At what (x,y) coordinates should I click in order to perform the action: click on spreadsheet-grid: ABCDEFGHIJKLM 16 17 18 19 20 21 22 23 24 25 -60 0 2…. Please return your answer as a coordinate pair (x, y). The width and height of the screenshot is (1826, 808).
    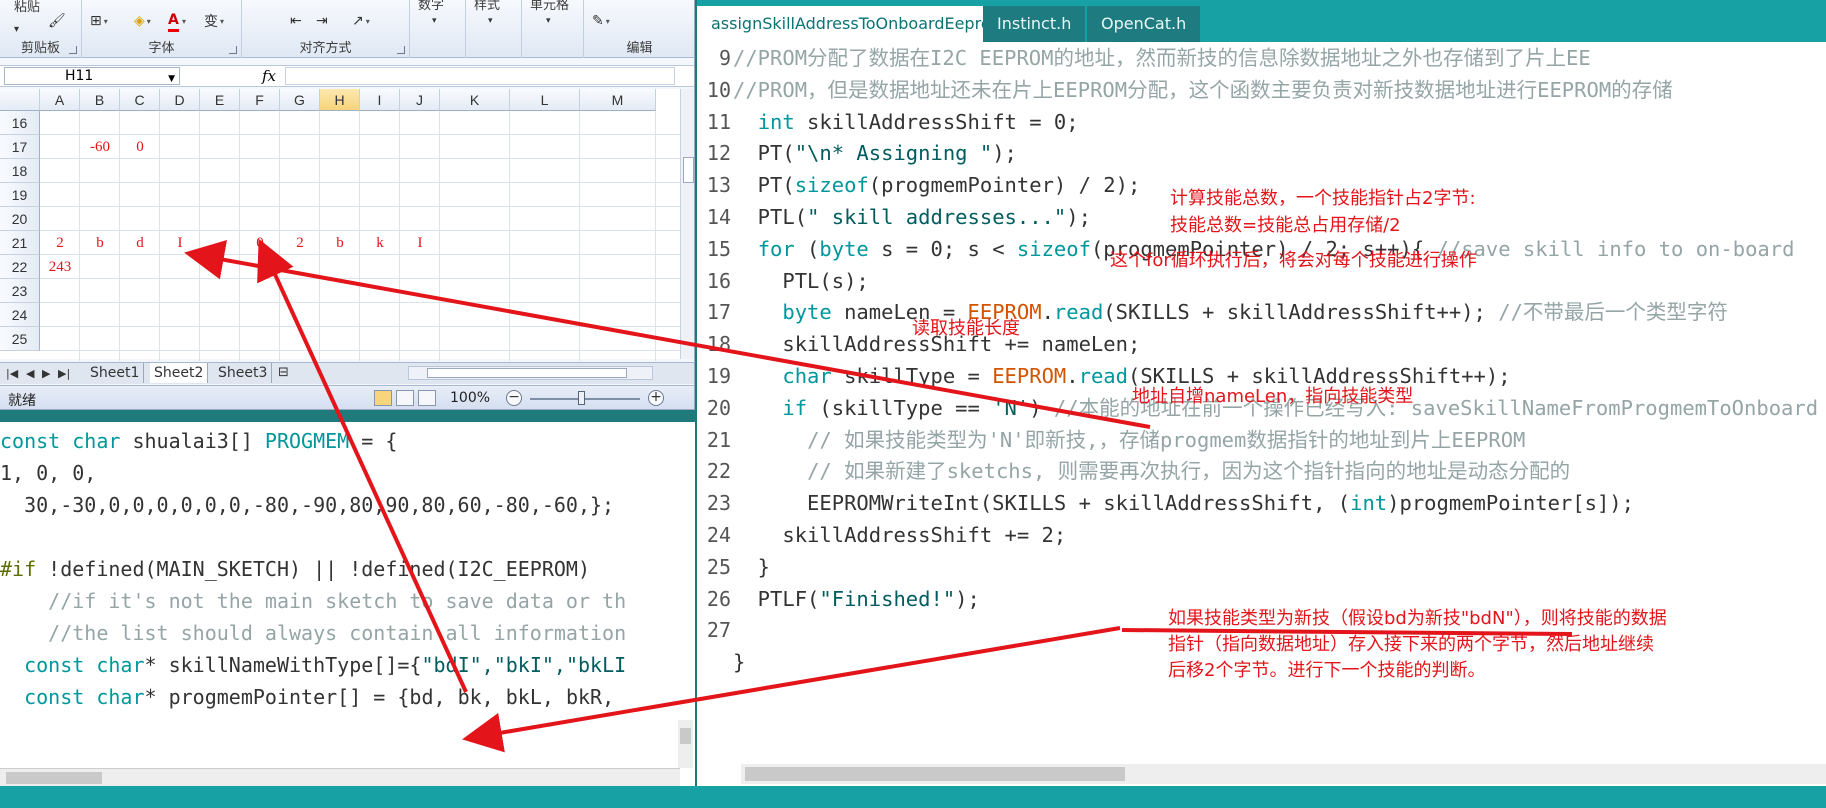
    Looking at the image, I should click on (340, 225).